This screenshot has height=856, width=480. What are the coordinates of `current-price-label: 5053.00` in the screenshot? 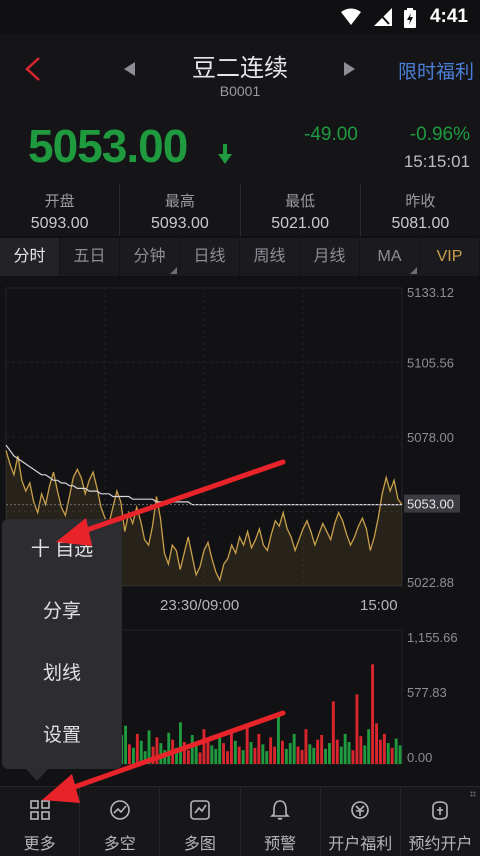 It's located at (430, 504).